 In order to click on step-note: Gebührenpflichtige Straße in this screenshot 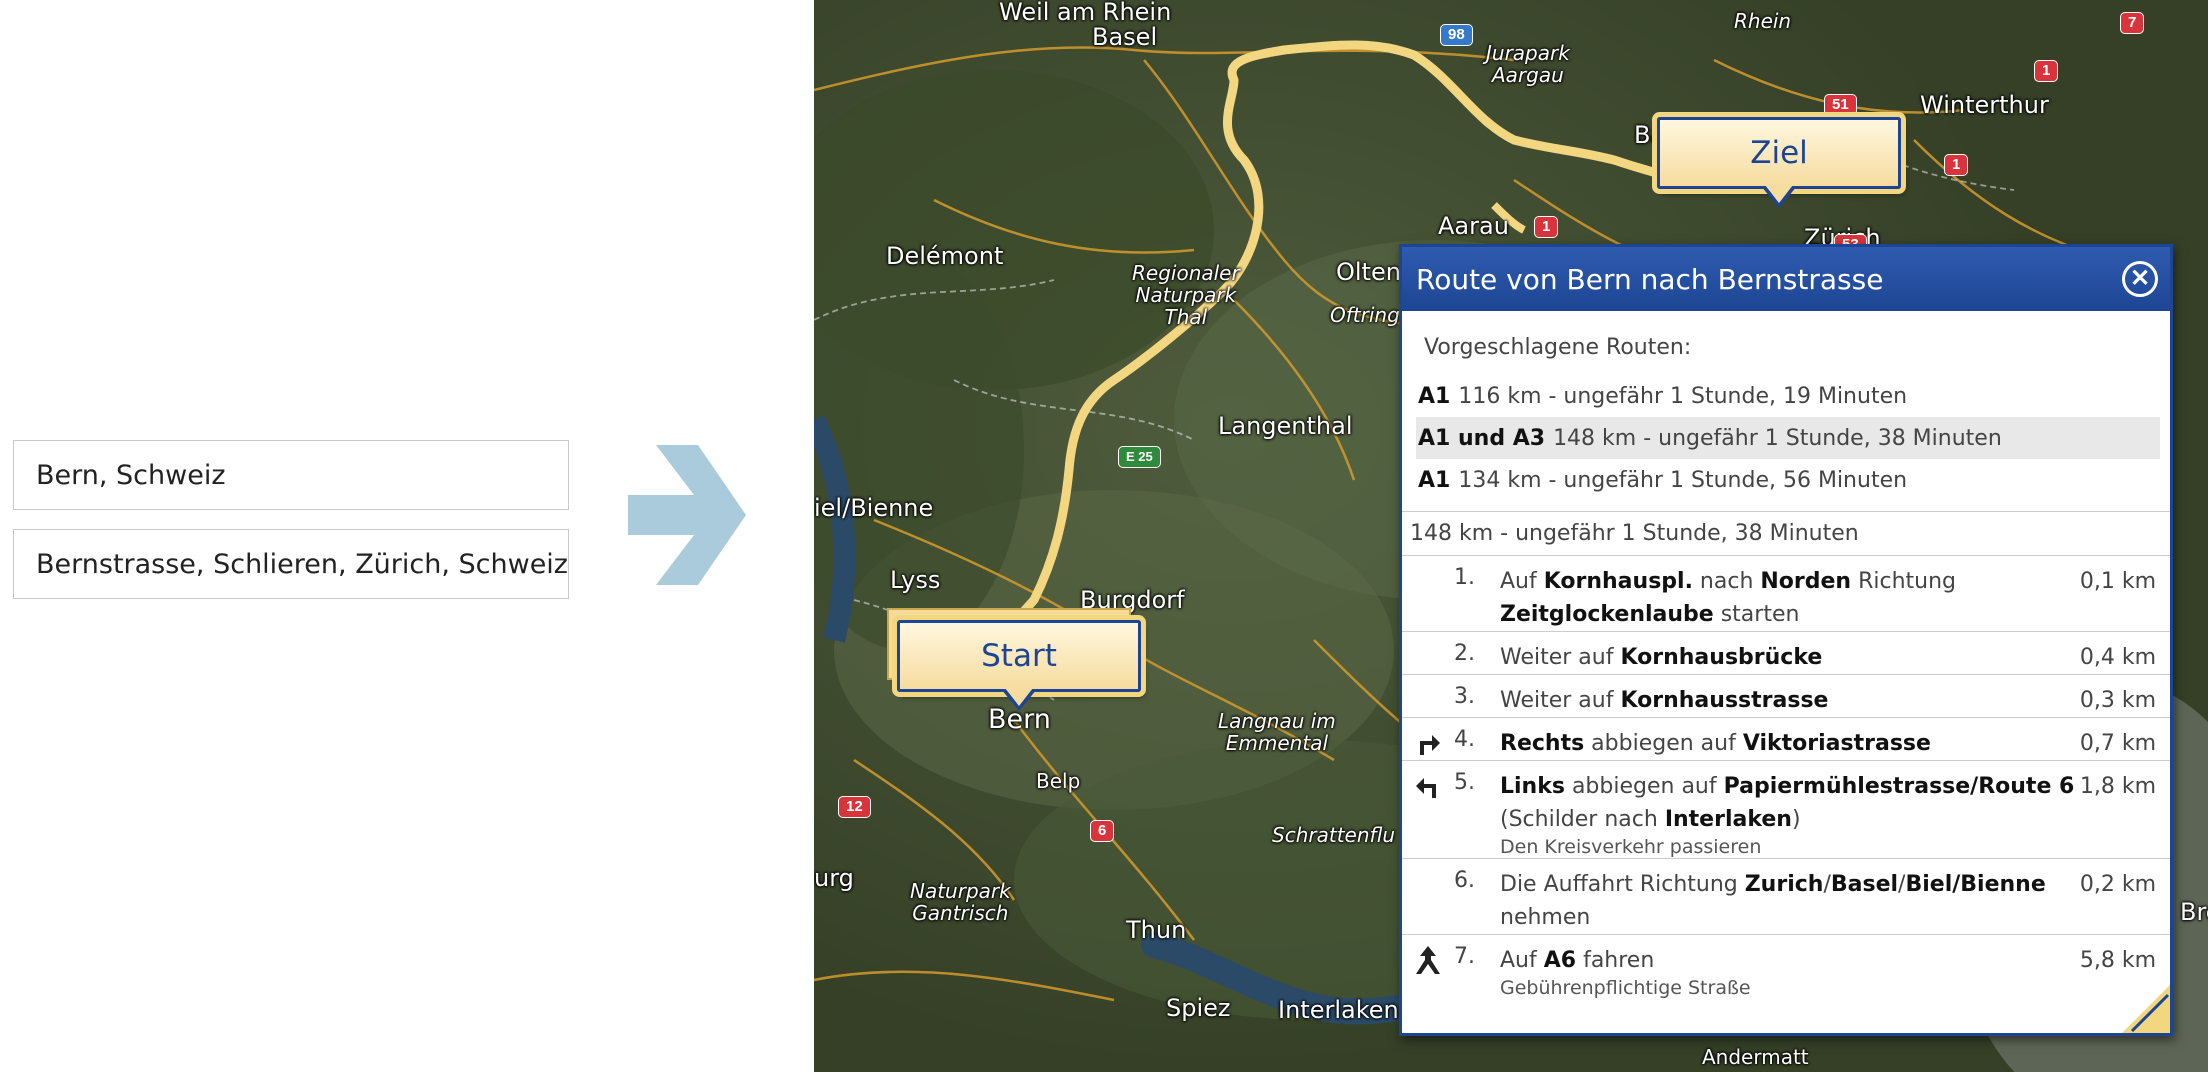, I will do `click(1625, 988)`.